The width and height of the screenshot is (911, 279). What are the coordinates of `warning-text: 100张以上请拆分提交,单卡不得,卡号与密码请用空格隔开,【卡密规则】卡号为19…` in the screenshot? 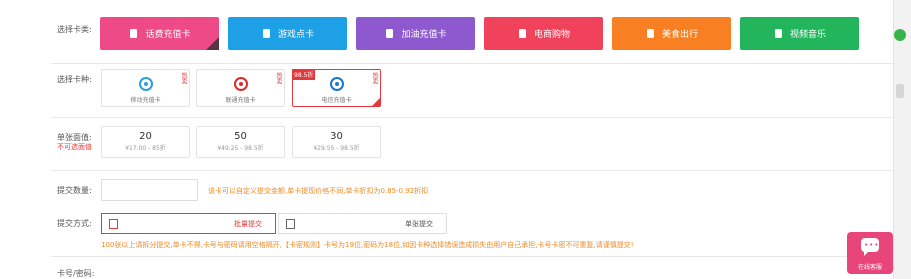 It's located at (367, 245).